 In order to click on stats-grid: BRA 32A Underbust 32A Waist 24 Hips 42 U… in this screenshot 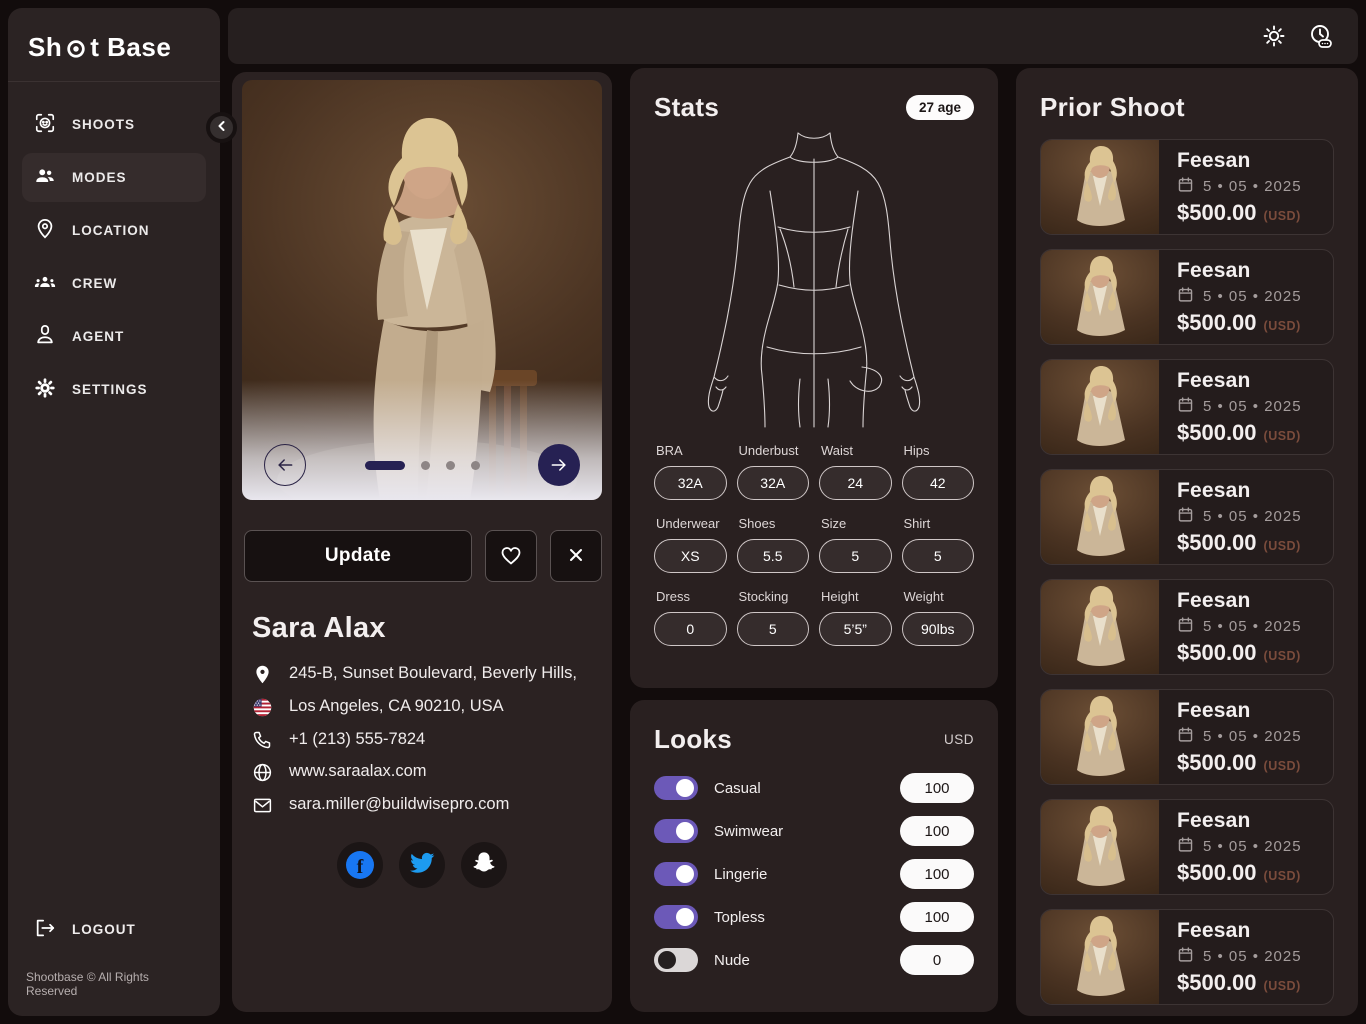, I will do `click(814, 544)`.